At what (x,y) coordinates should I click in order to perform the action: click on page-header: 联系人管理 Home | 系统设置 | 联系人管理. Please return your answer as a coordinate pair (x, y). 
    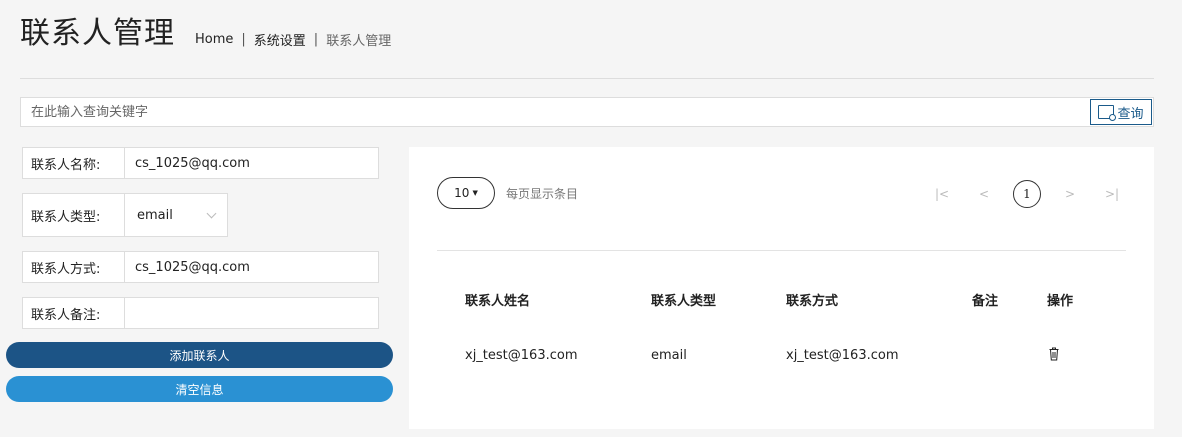
    Looking at the image, I should click on (205, 30).